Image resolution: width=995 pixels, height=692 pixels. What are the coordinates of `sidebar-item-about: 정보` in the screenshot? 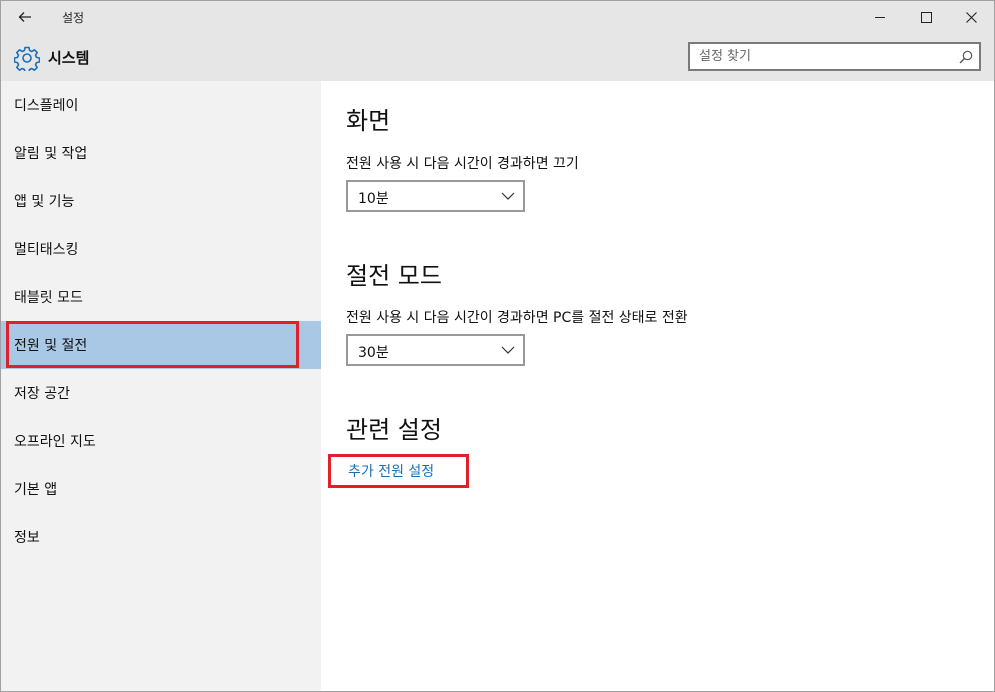 It's located at (161, 537).